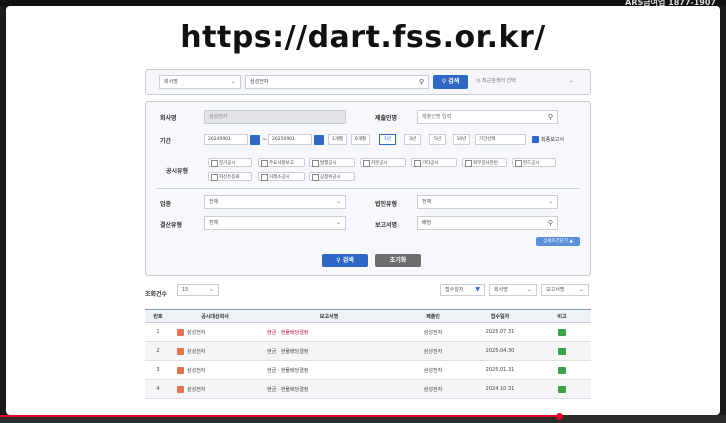 This screenshot has width=726, height=423. I want to click on period-5y-button: 5년, so click(437, 139).